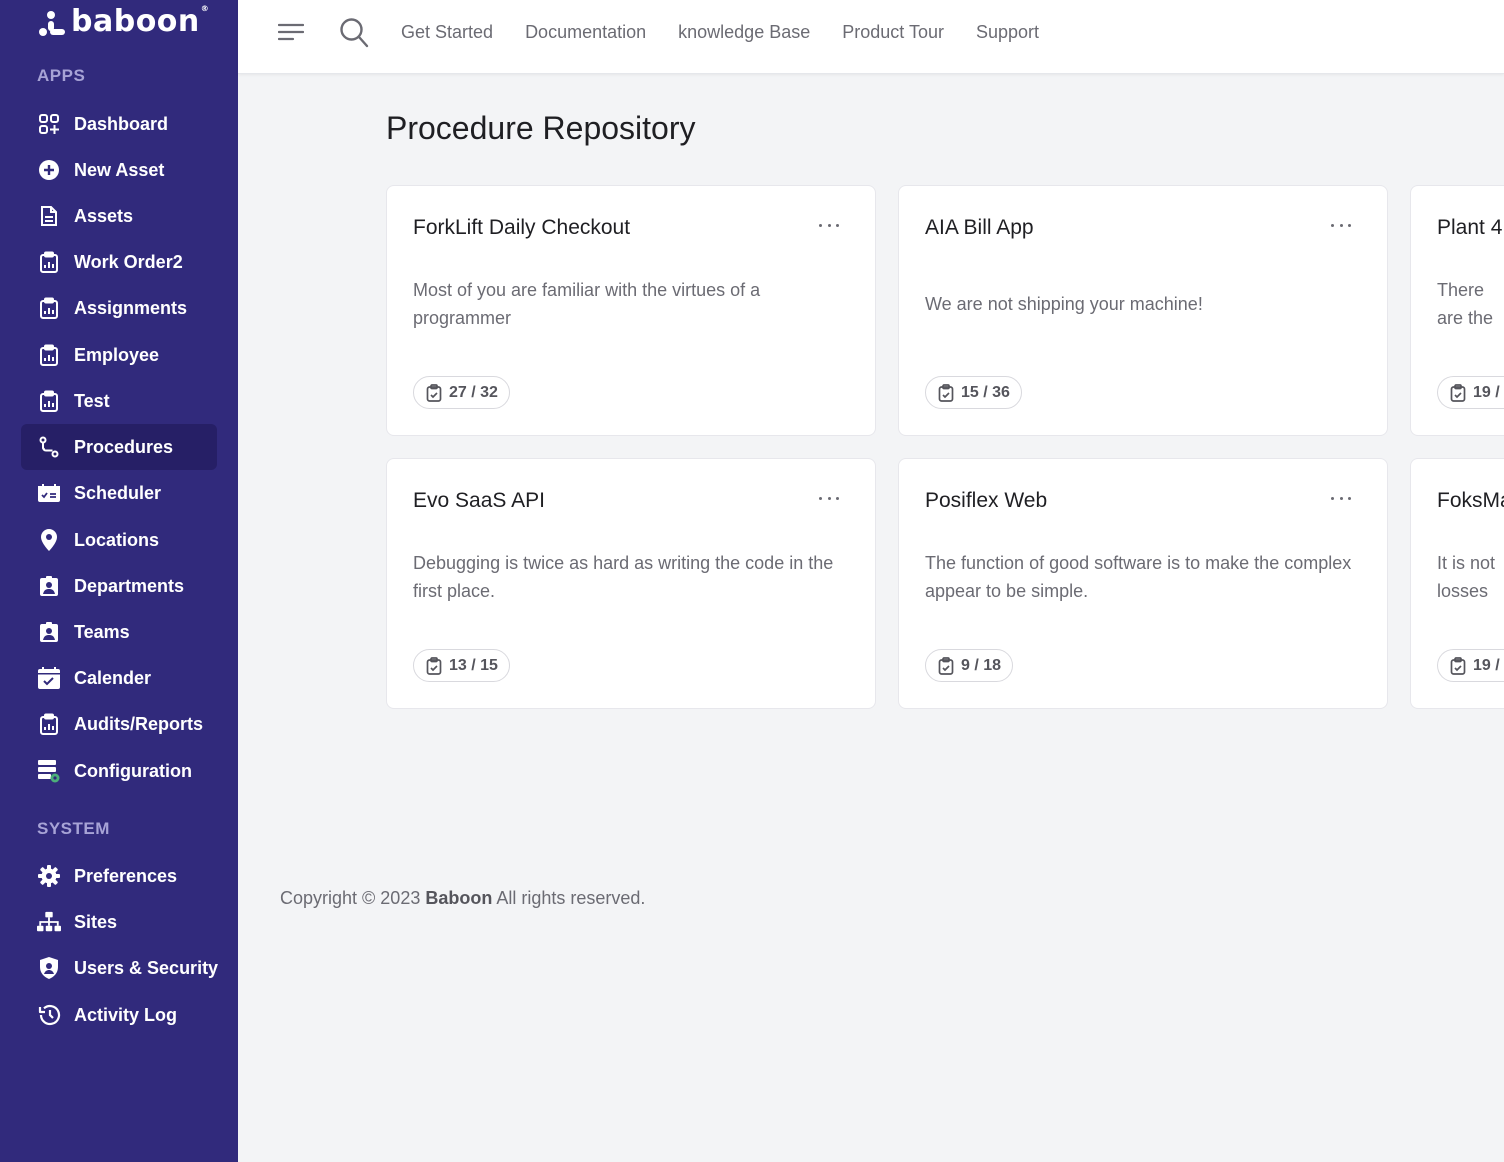 The height and width of the screenshot is (1162, 1504). I want to click on sidebar-item-procedures: Procedures, so click(119, 447).